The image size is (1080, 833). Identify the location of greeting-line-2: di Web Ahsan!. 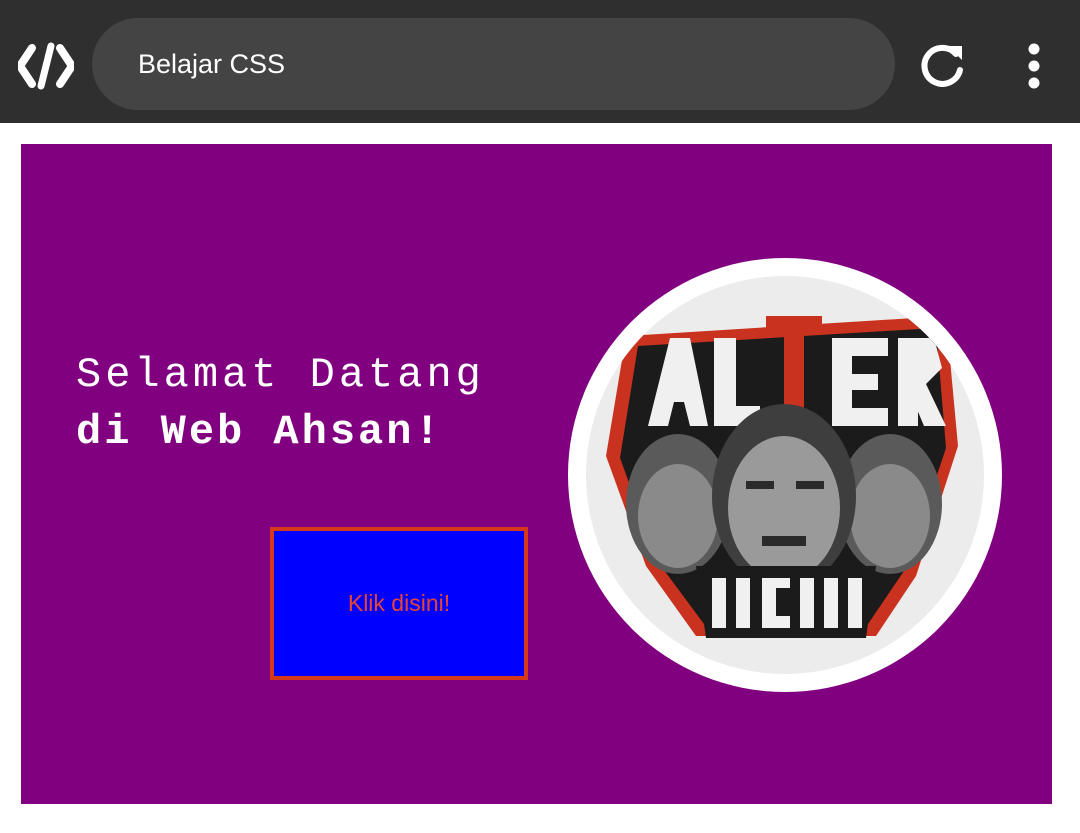
(259, 432).